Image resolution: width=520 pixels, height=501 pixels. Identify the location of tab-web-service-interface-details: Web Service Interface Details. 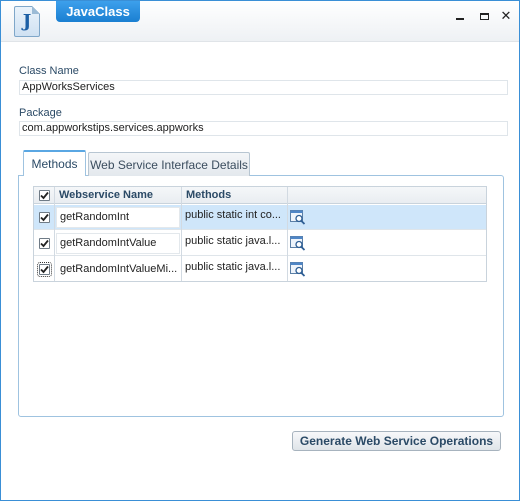
(169, 164).